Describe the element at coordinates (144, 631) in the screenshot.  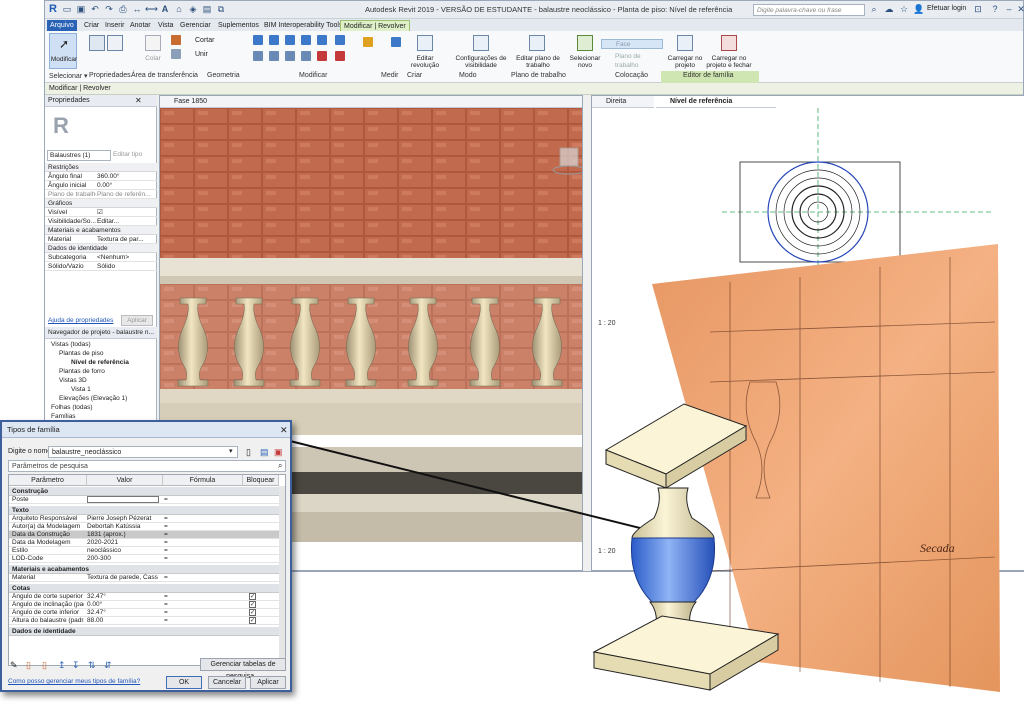
I see `group-identity: Dados de identidade` at that location.